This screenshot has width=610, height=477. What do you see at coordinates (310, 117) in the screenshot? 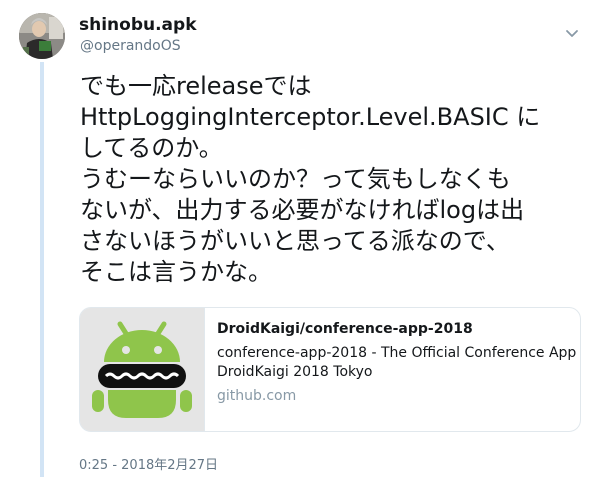
I see `tweet-text-line: HttpLoggingInterceptor.Level.BASIC に` at bounding box center [310, 117].